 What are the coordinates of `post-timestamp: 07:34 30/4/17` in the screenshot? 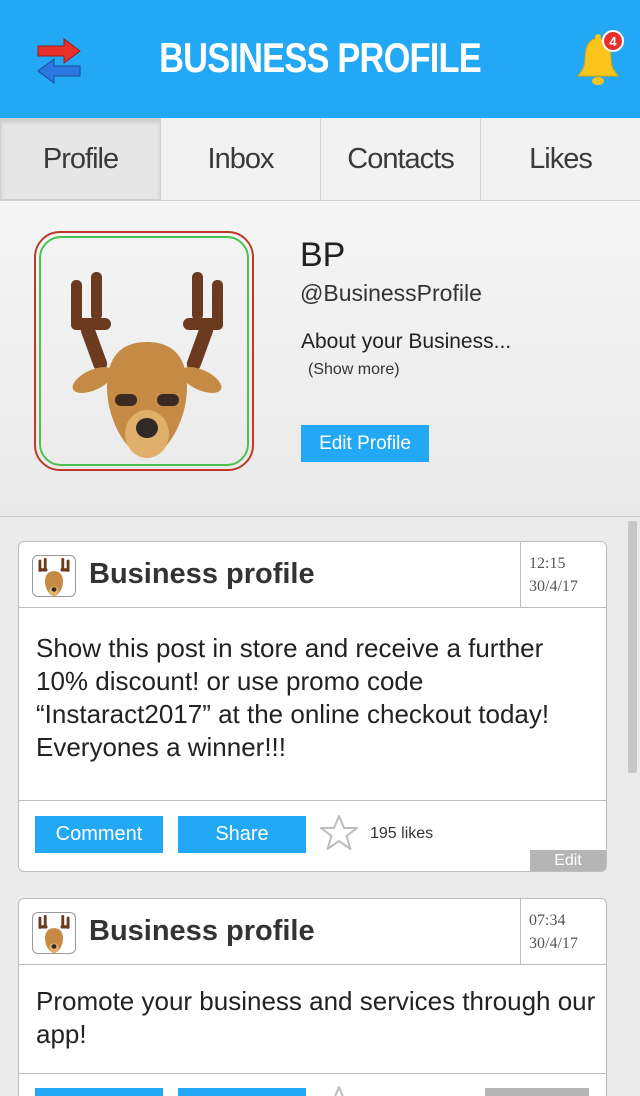 It's located at (563, 932).